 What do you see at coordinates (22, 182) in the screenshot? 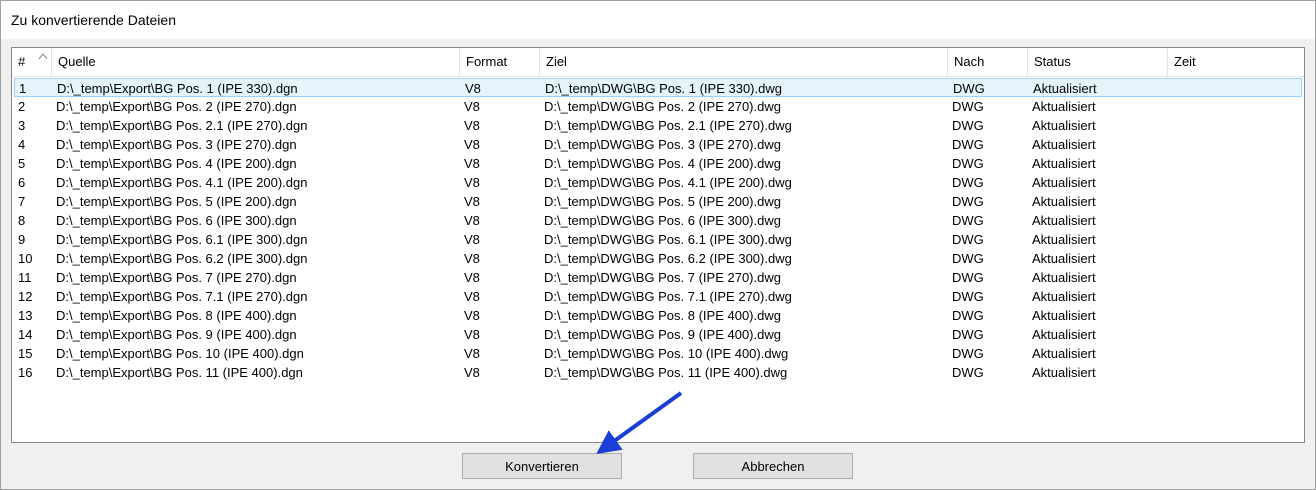
I see `cell-num: 6` at bounding box center [22, 182].